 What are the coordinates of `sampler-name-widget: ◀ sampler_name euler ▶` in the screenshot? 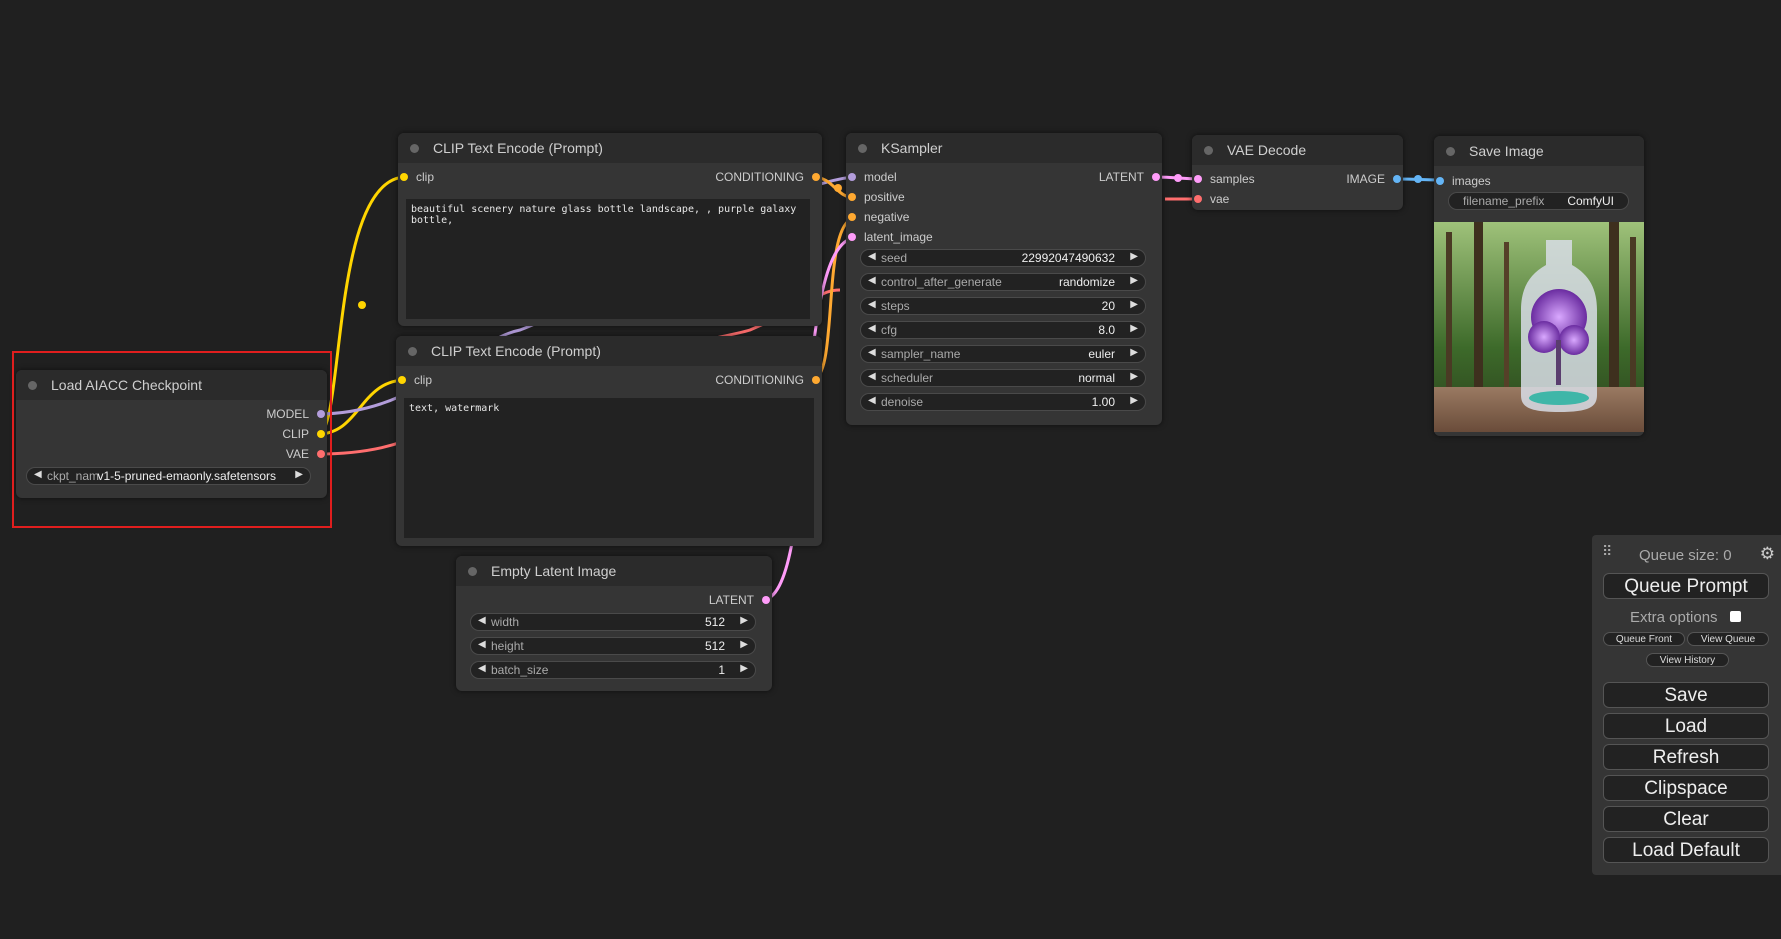 It's located at (1003, 354).